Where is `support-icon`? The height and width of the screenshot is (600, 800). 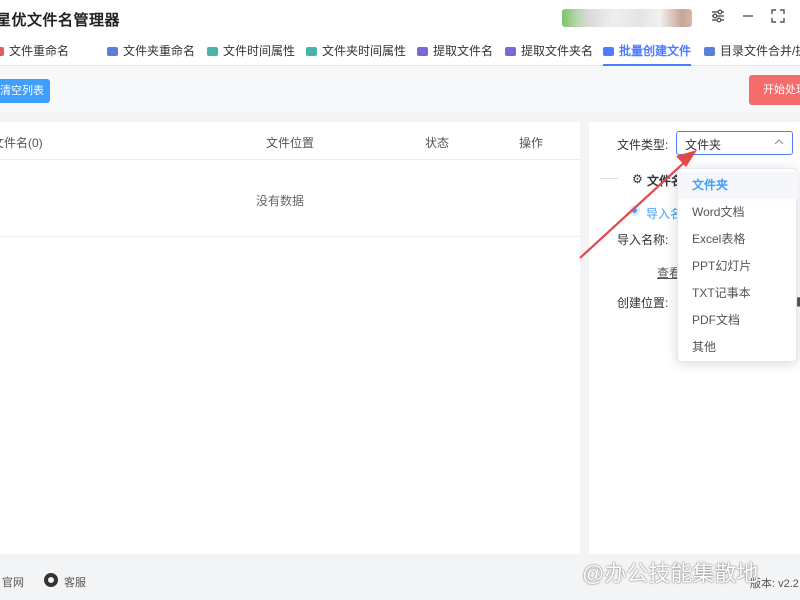
support-icon is located at coordinates (51, 580).